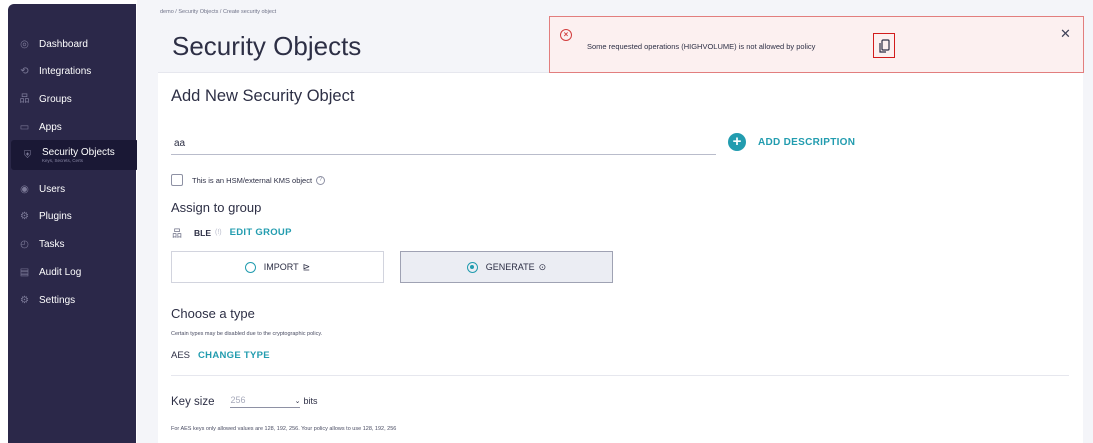 This screenshot has height=443, width=1093. I want to click on sidebar-item-label: Security Objects, so click(78, 152).